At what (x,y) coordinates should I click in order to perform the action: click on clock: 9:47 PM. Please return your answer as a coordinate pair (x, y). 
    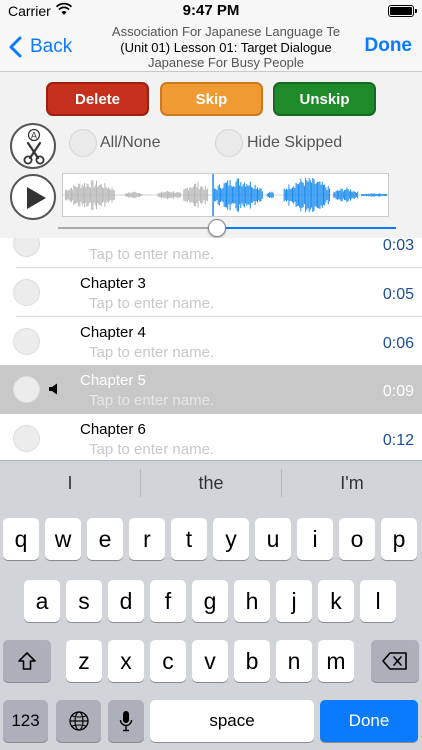
    Looking at the image, I should click on (211, 10).